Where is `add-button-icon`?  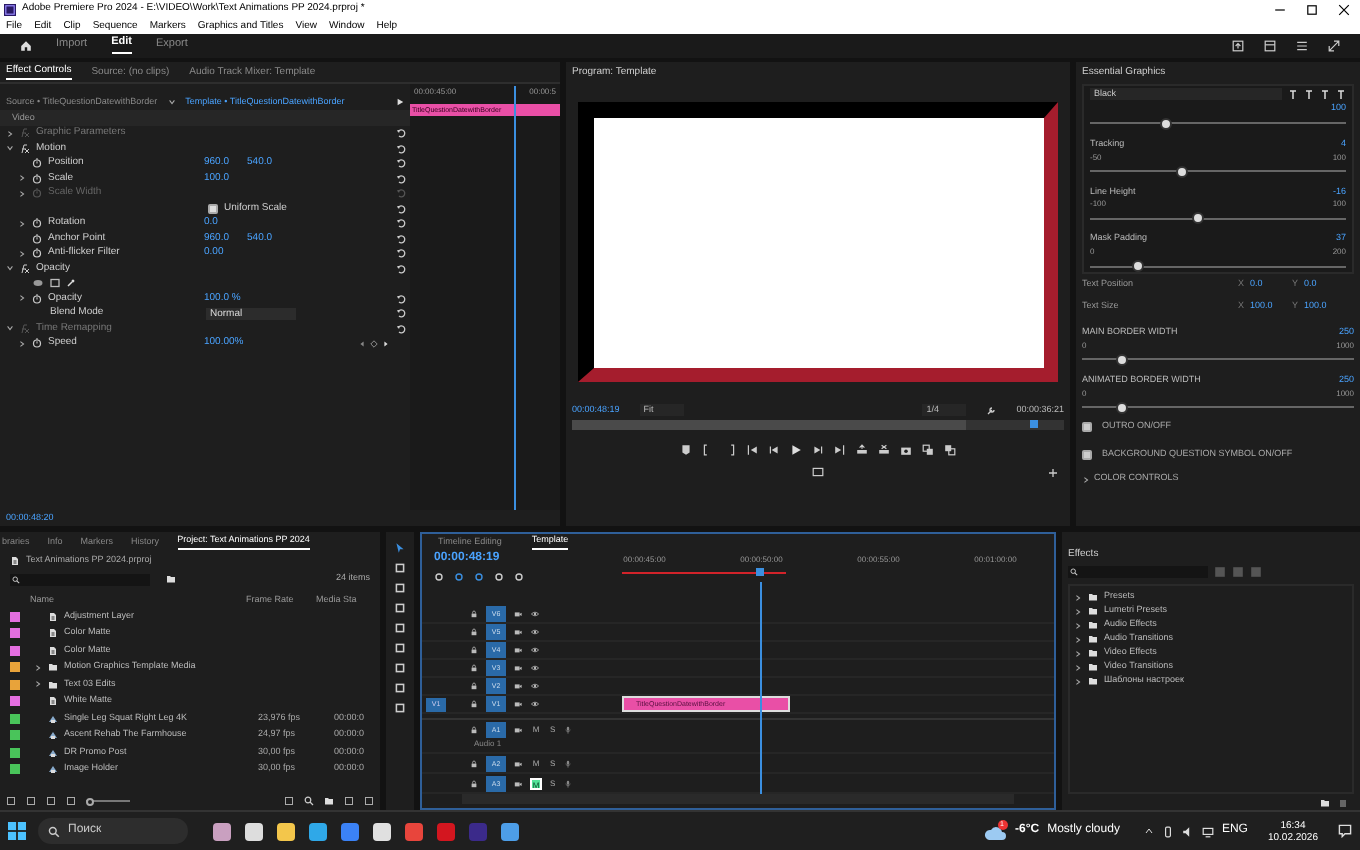
add-button-icon is located at coordinates (1053, 472).